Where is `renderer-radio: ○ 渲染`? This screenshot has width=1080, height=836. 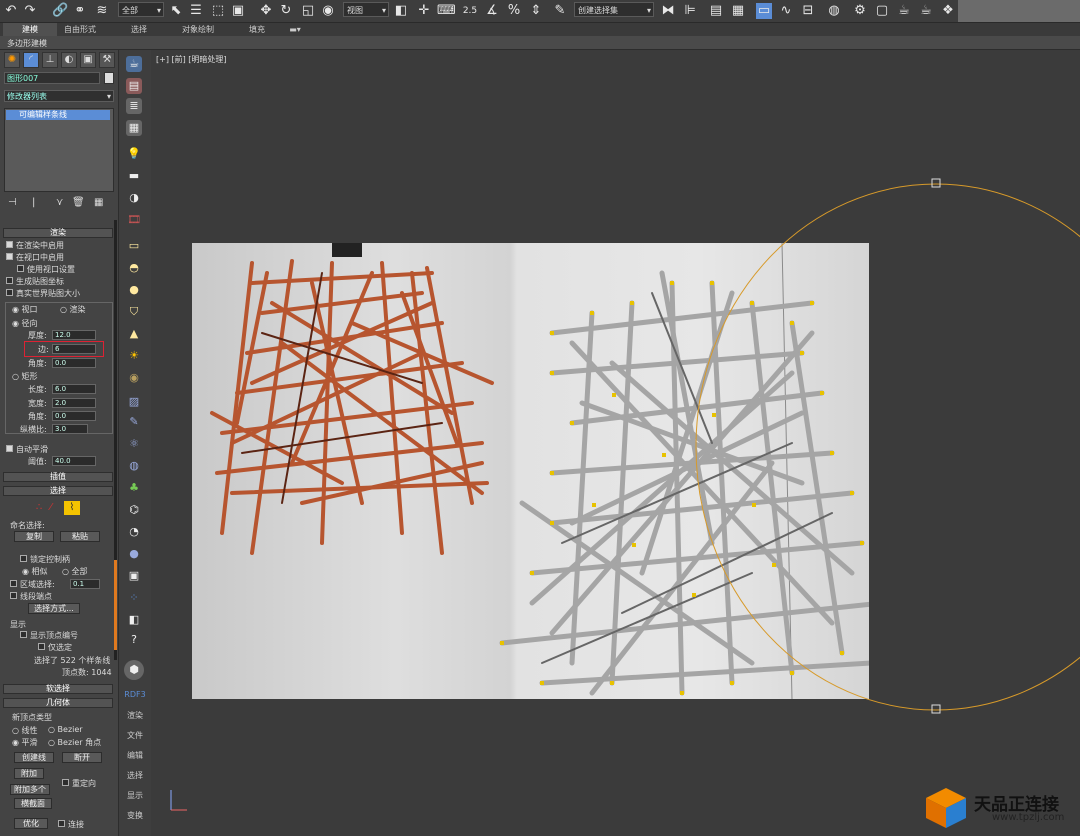
renderer-radio: ○ 渲染 is located at coordinates (73, 309).